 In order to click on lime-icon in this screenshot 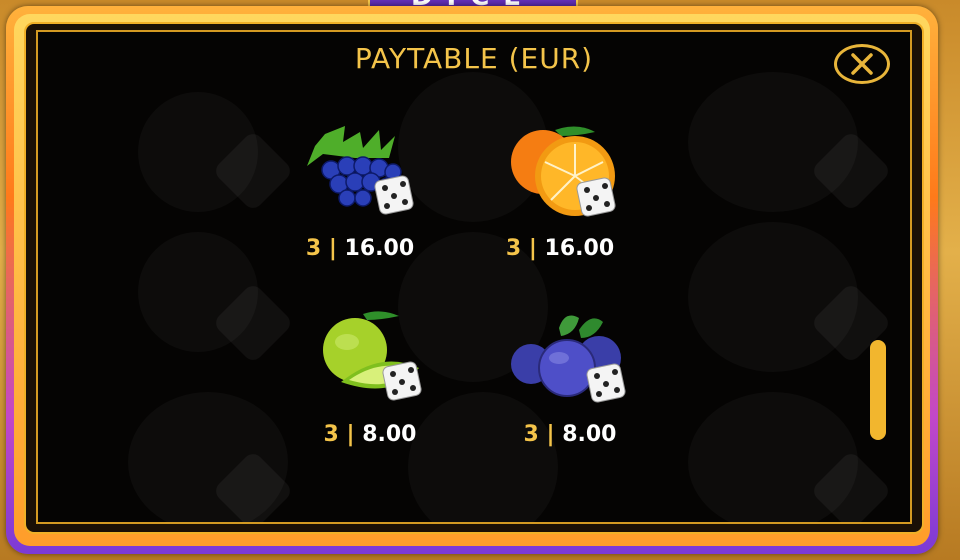, I will do `click(372, 356)`.